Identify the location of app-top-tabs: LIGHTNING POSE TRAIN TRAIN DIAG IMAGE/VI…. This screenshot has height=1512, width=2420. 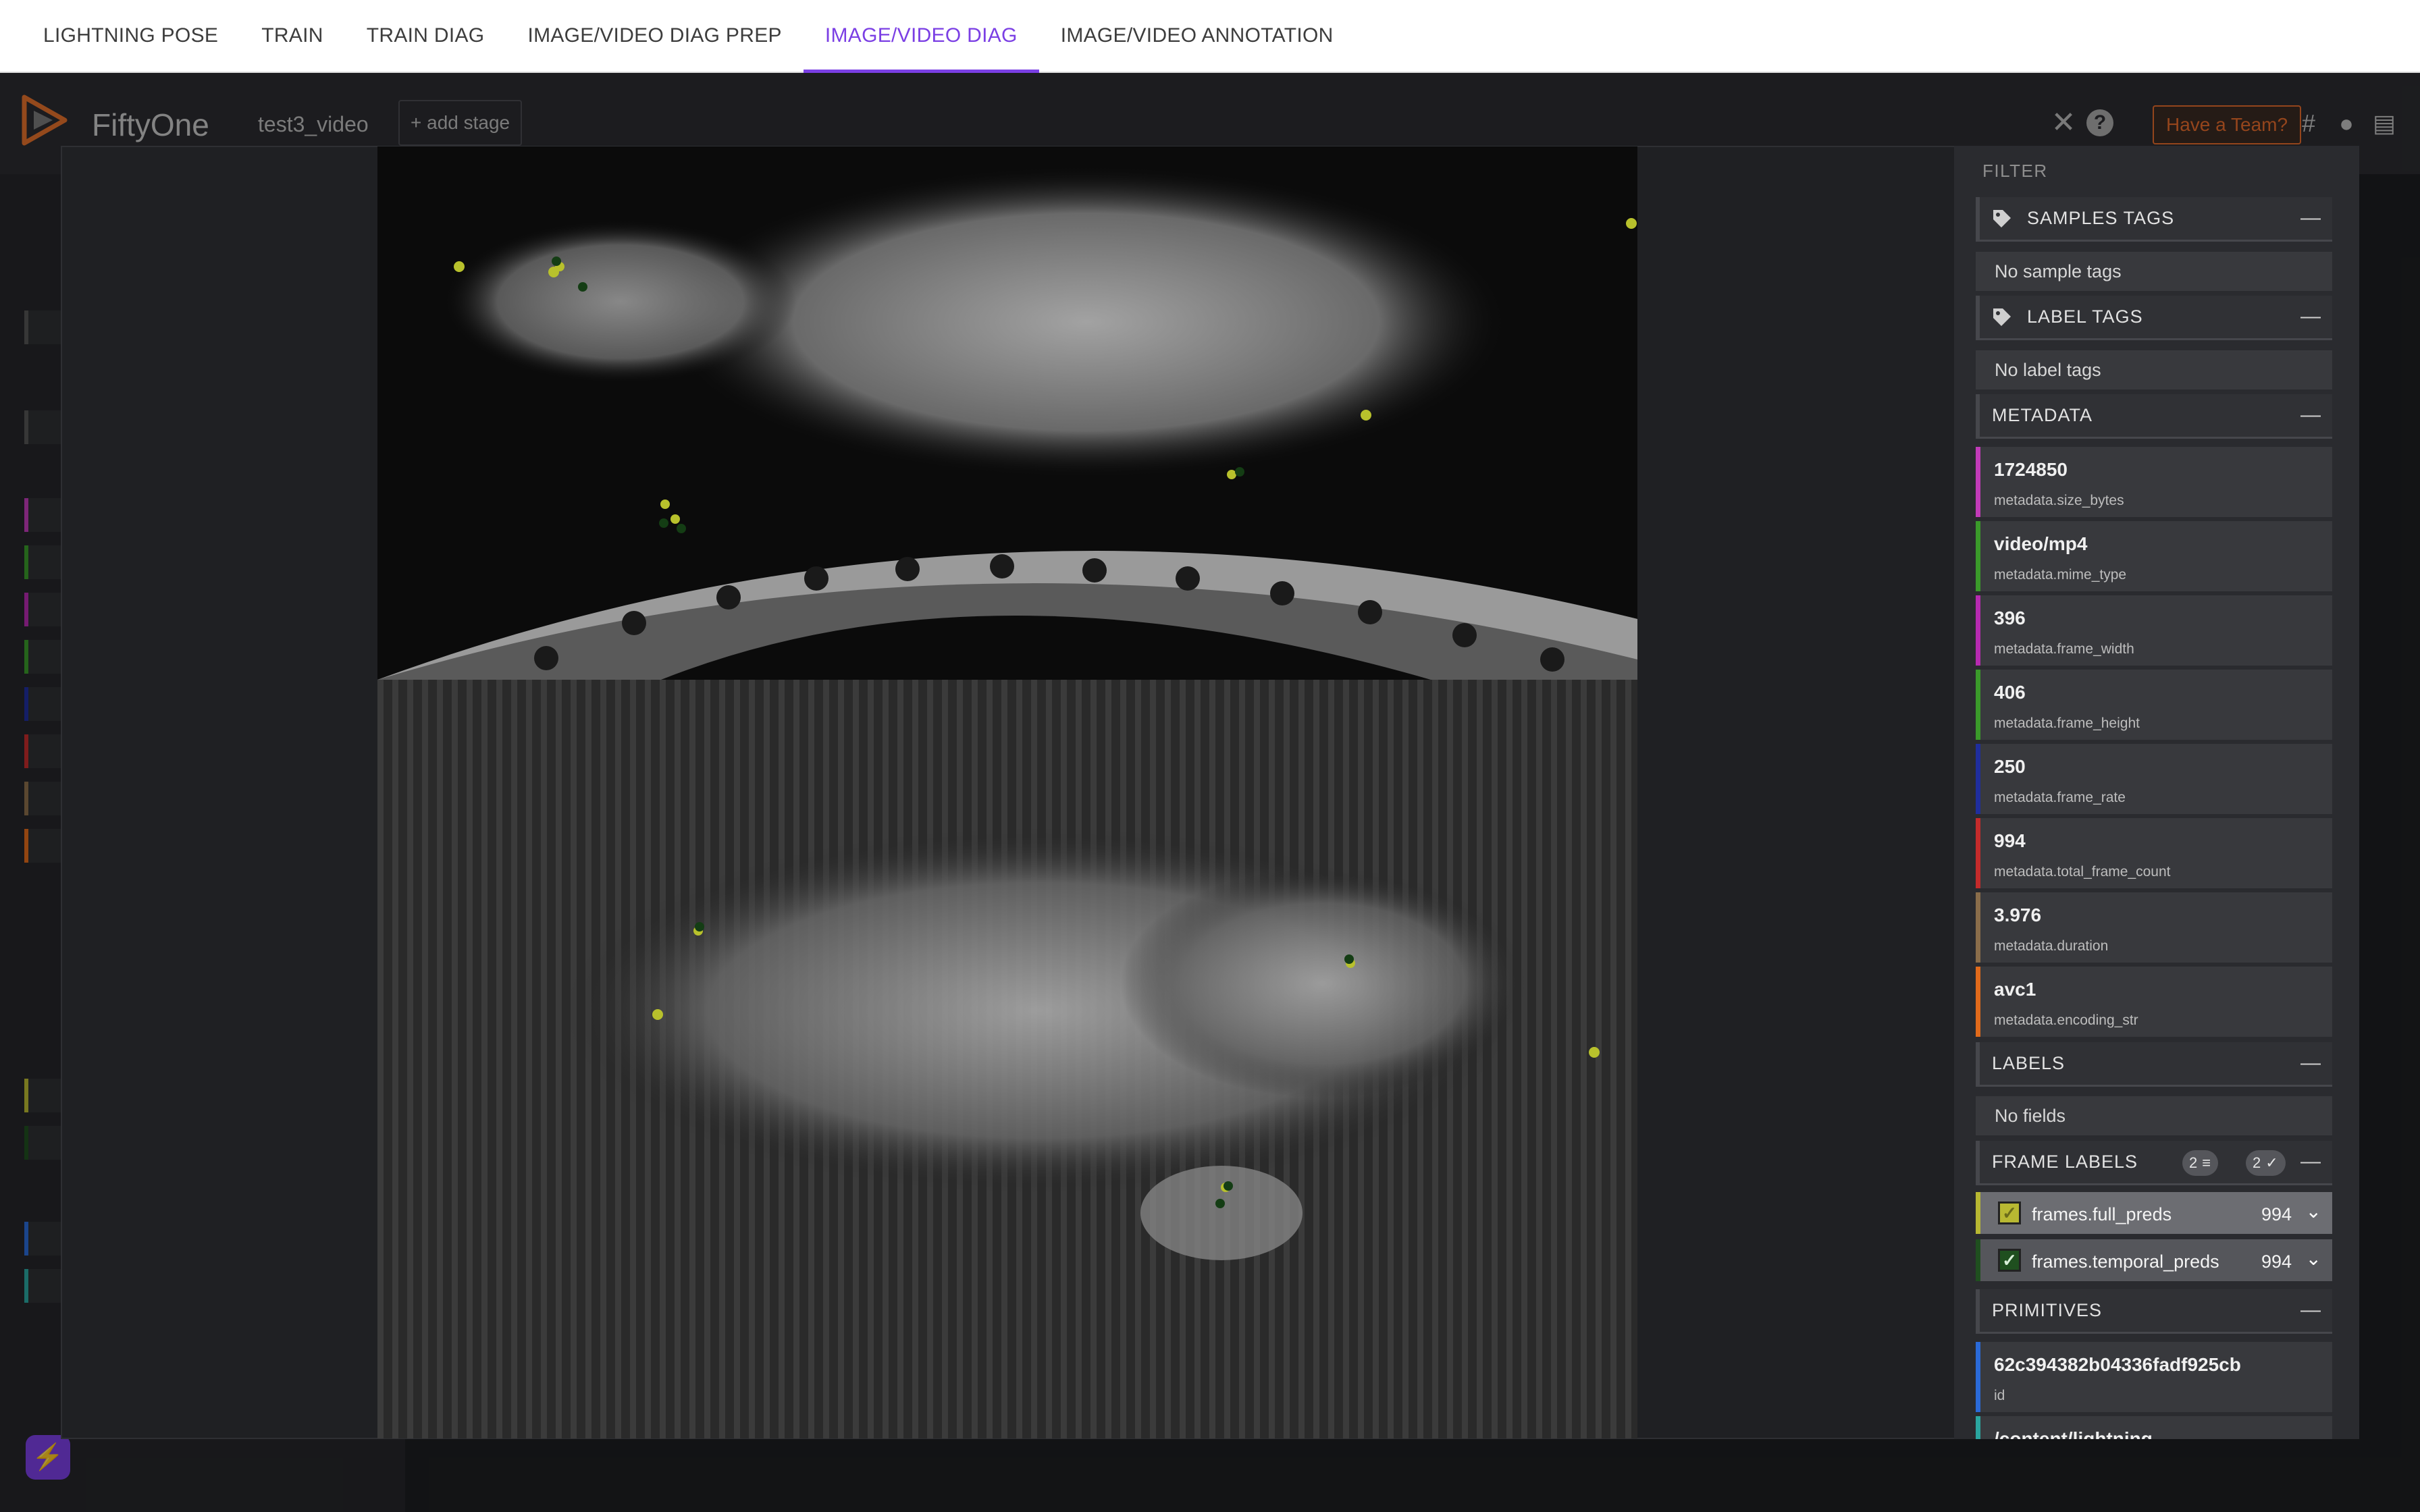
(1210, 36).